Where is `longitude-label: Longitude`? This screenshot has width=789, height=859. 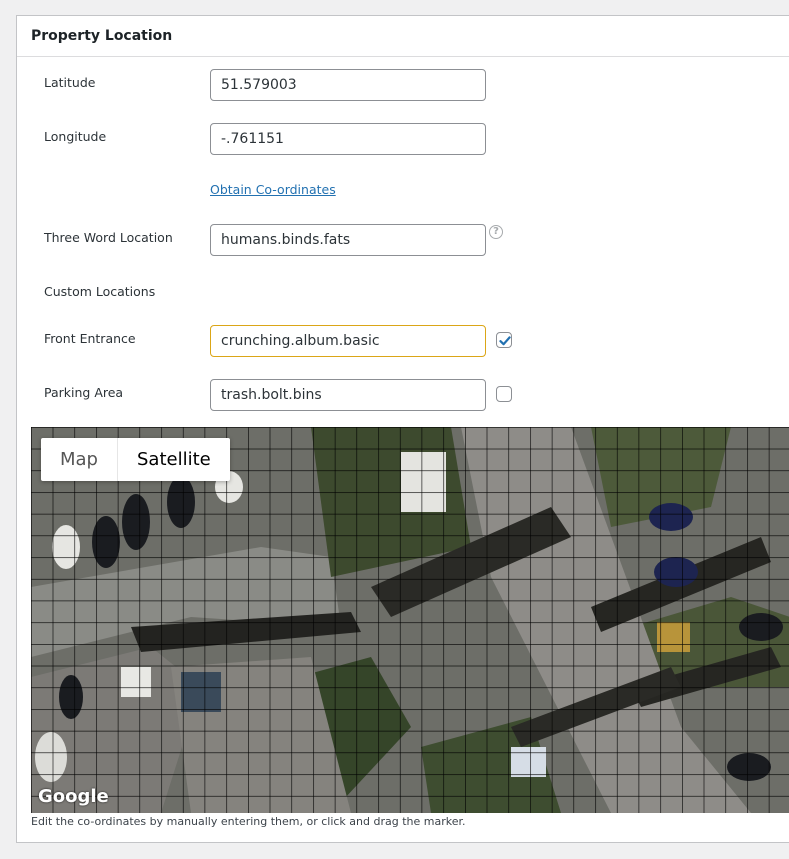
longitude-label: Longitude is located at coordinates (75, 136).